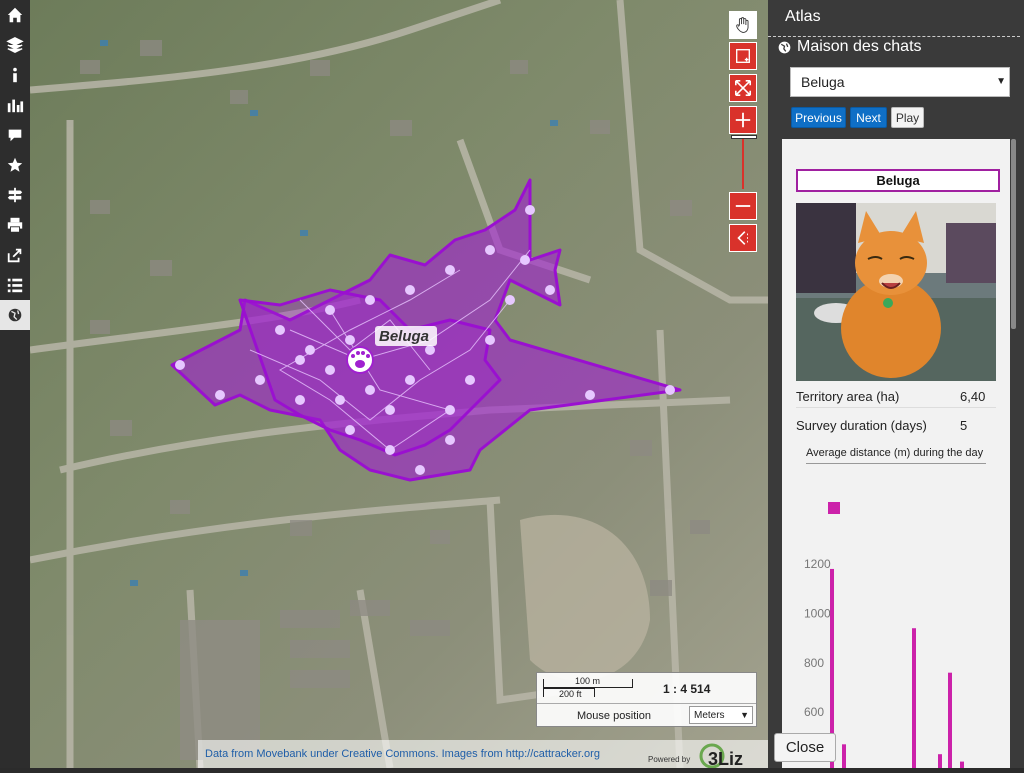 This screenshot has height=773, width=1024. Describe the element at coordinates (907, 117) in the screenshot. I see `play-button: Play` at that location.